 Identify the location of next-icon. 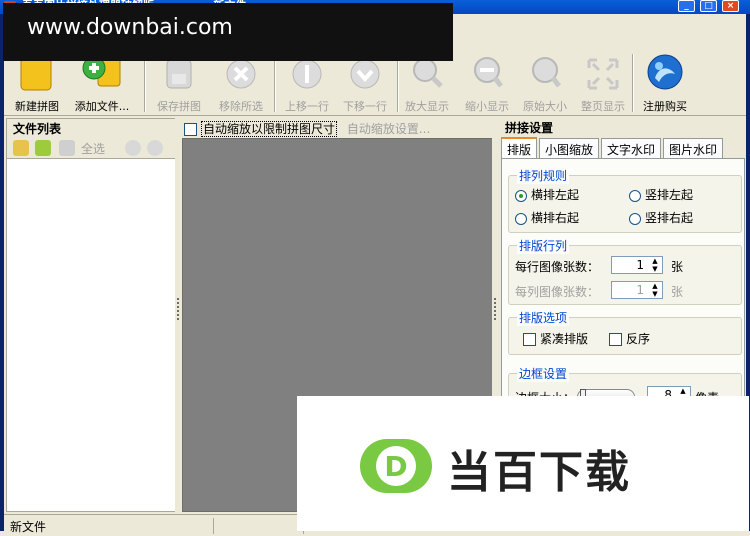
(155, 148).